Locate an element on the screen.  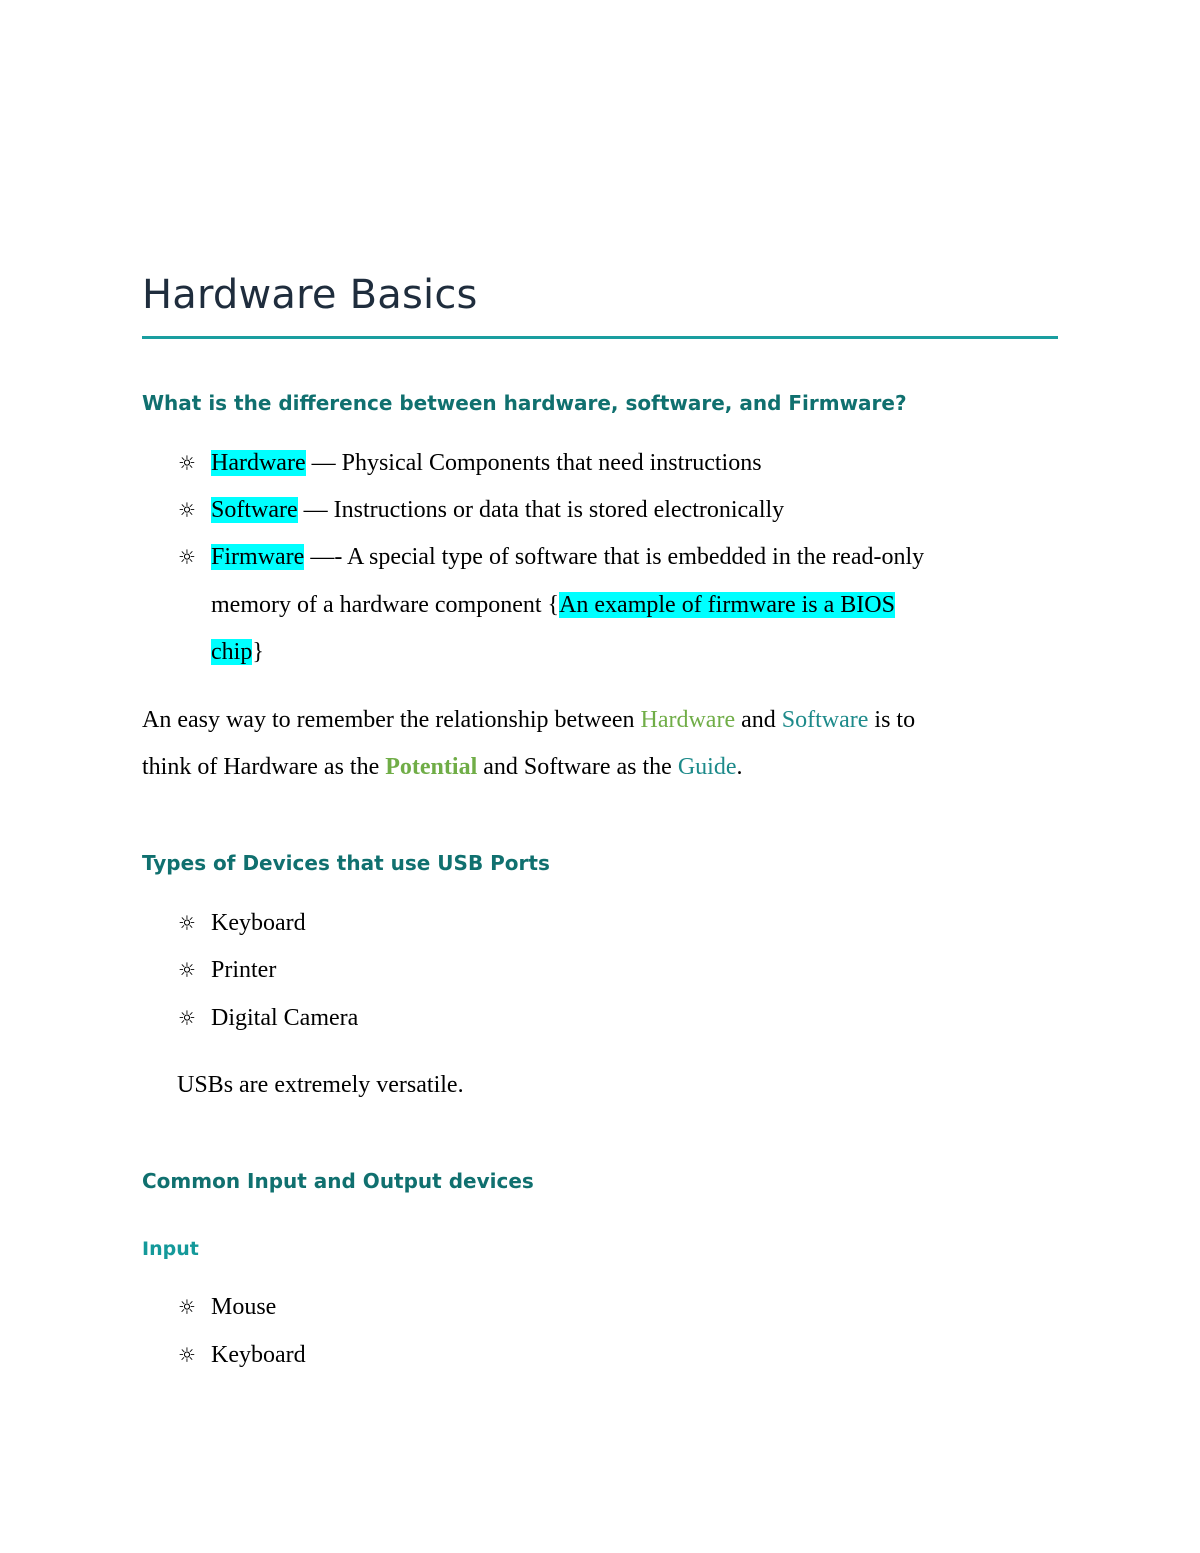
highlighted-term: Software is located at coordinates (254, 510).